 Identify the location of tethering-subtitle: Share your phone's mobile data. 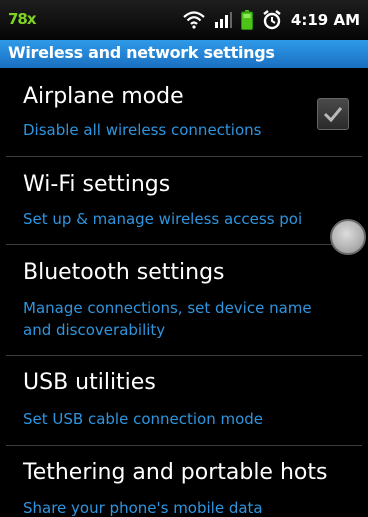
(143, 508).